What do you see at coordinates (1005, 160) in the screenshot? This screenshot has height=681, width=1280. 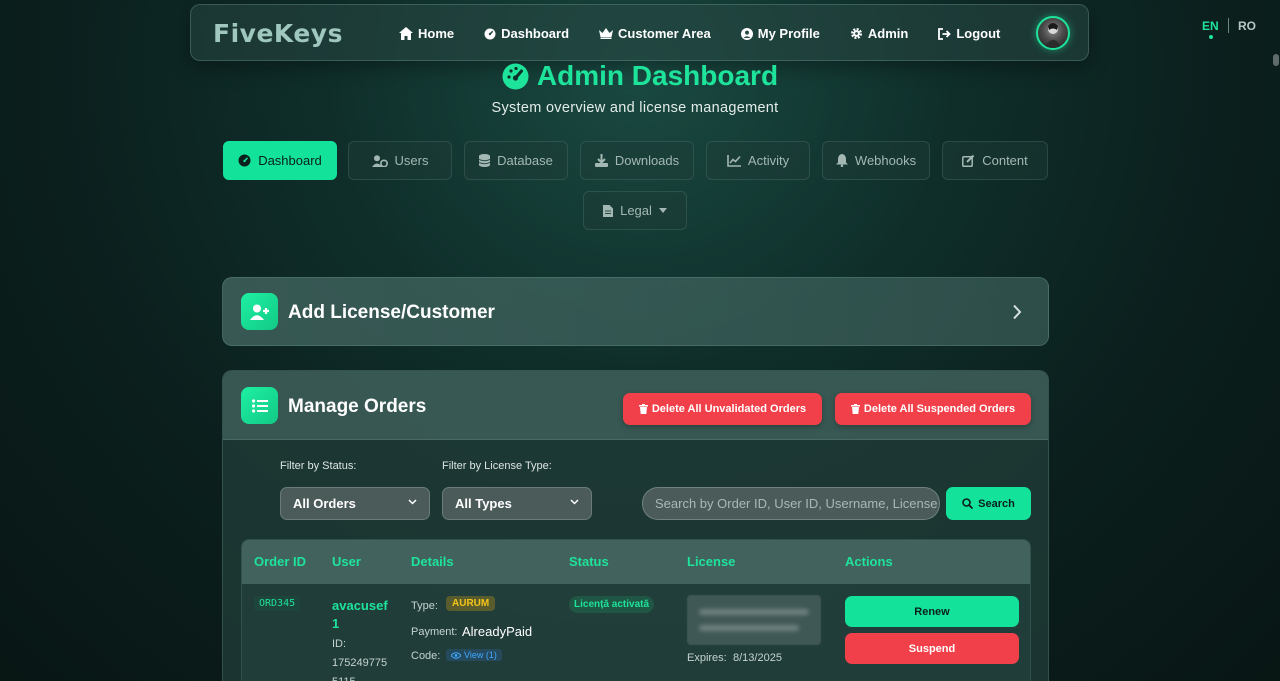 I see `tab-label: Content` at bounding box center [1005, 160].